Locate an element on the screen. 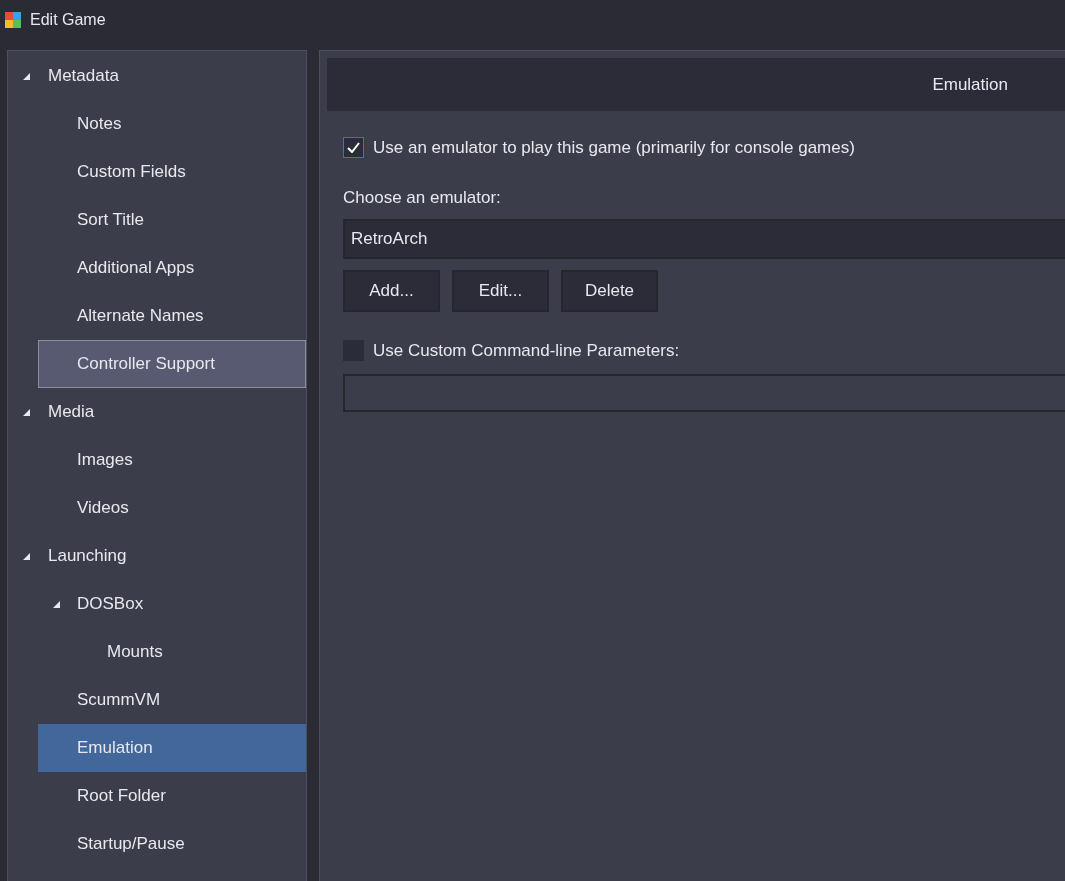 Image resolution: width=1065 pixels, height=881 pixels. tree-item: Videos is located at coordinates (172, 508).